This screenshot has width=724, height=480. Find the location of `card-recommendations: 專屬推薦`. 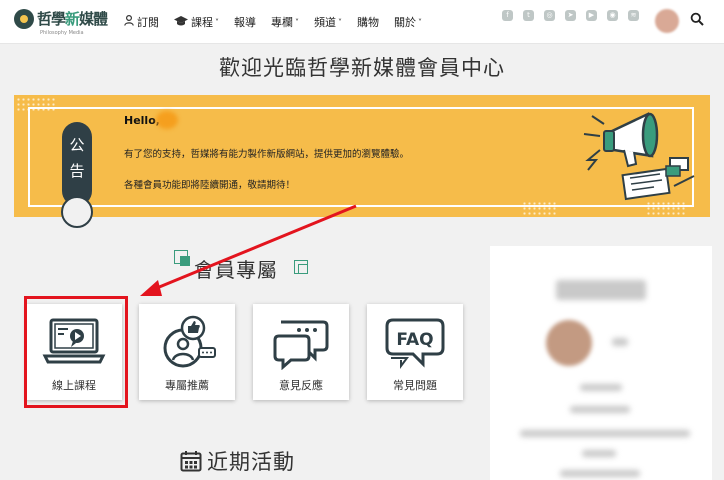

card-recommendations: 專屬推薦 is located at coordinates (187, 352).